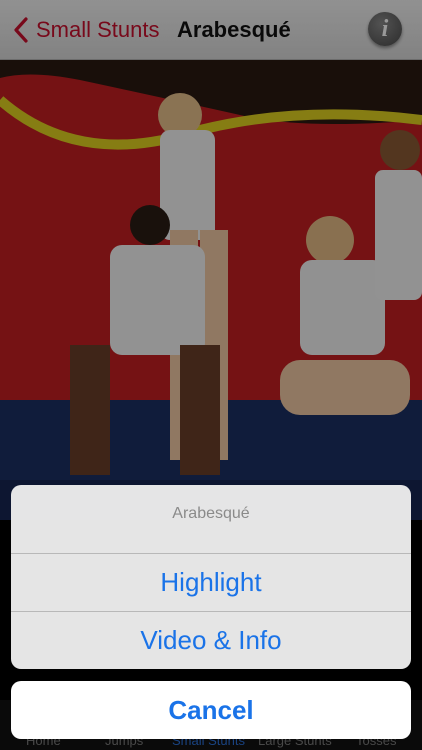  I want to click on action-sheet-title: Arabesqué, so click(211, 519).